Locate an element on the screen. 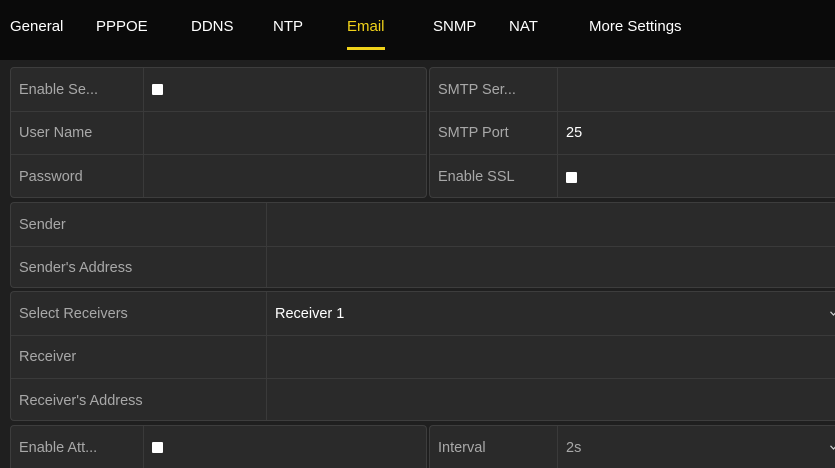 The image size is (835, 468). tab-general-label: General is located at coordinates (37, 26).